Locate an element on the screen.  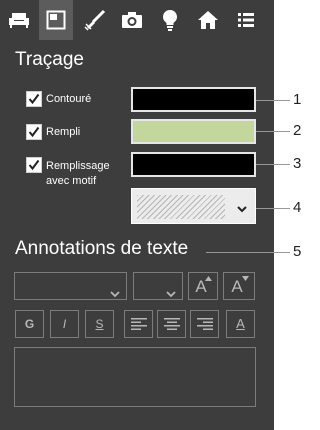
align-center-icon is located at coordinates (171, 324).